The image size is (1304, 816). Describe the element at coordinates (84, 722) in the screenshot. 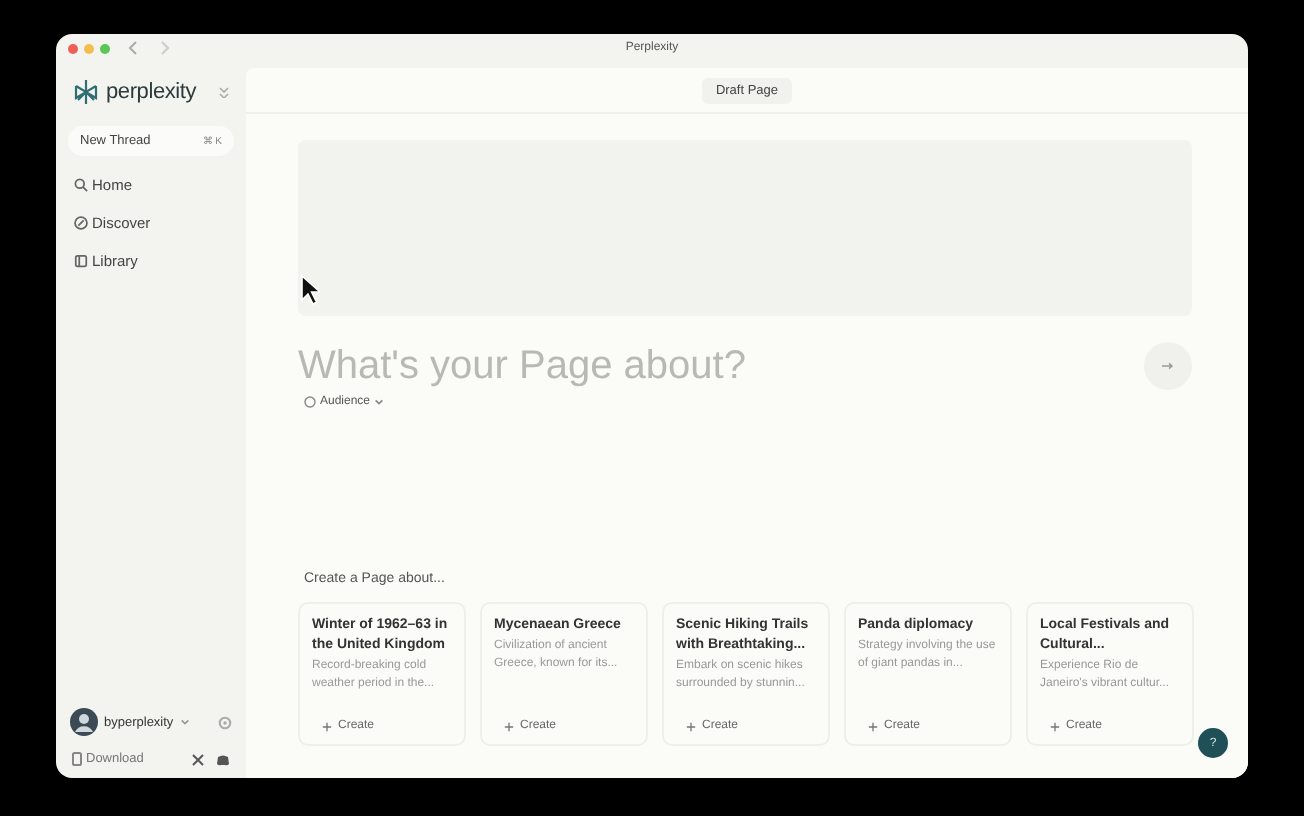

I see `avatar-icon` at that location.